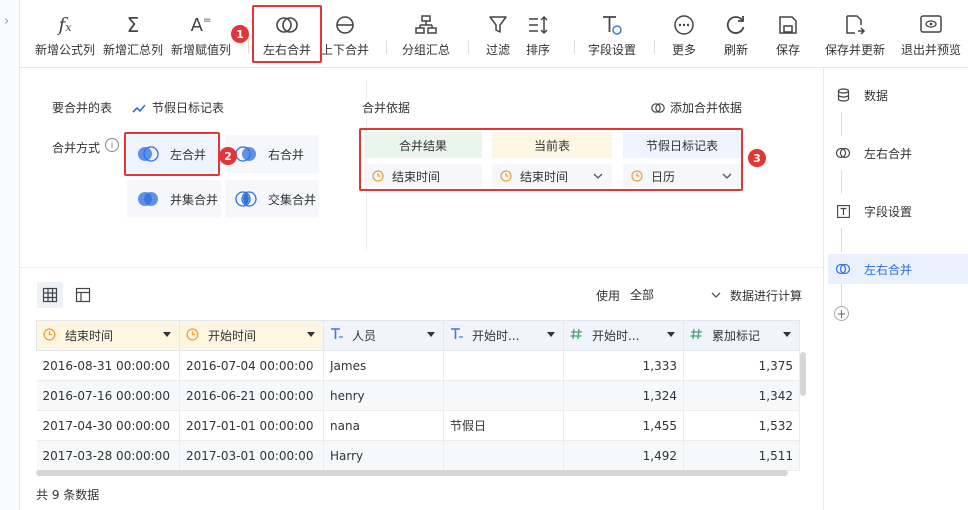  I want to click on horizontal-scrollbar, so click(412, 473).